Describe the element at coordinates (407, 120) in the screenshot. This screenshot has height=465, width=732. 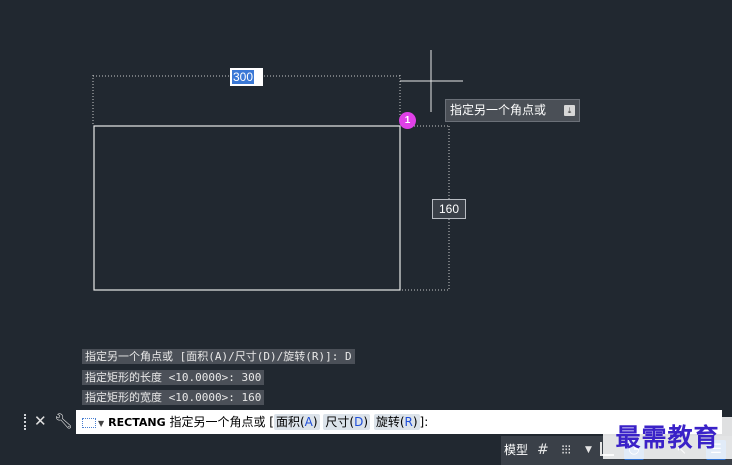
I see `point-marker: 1` at that location.